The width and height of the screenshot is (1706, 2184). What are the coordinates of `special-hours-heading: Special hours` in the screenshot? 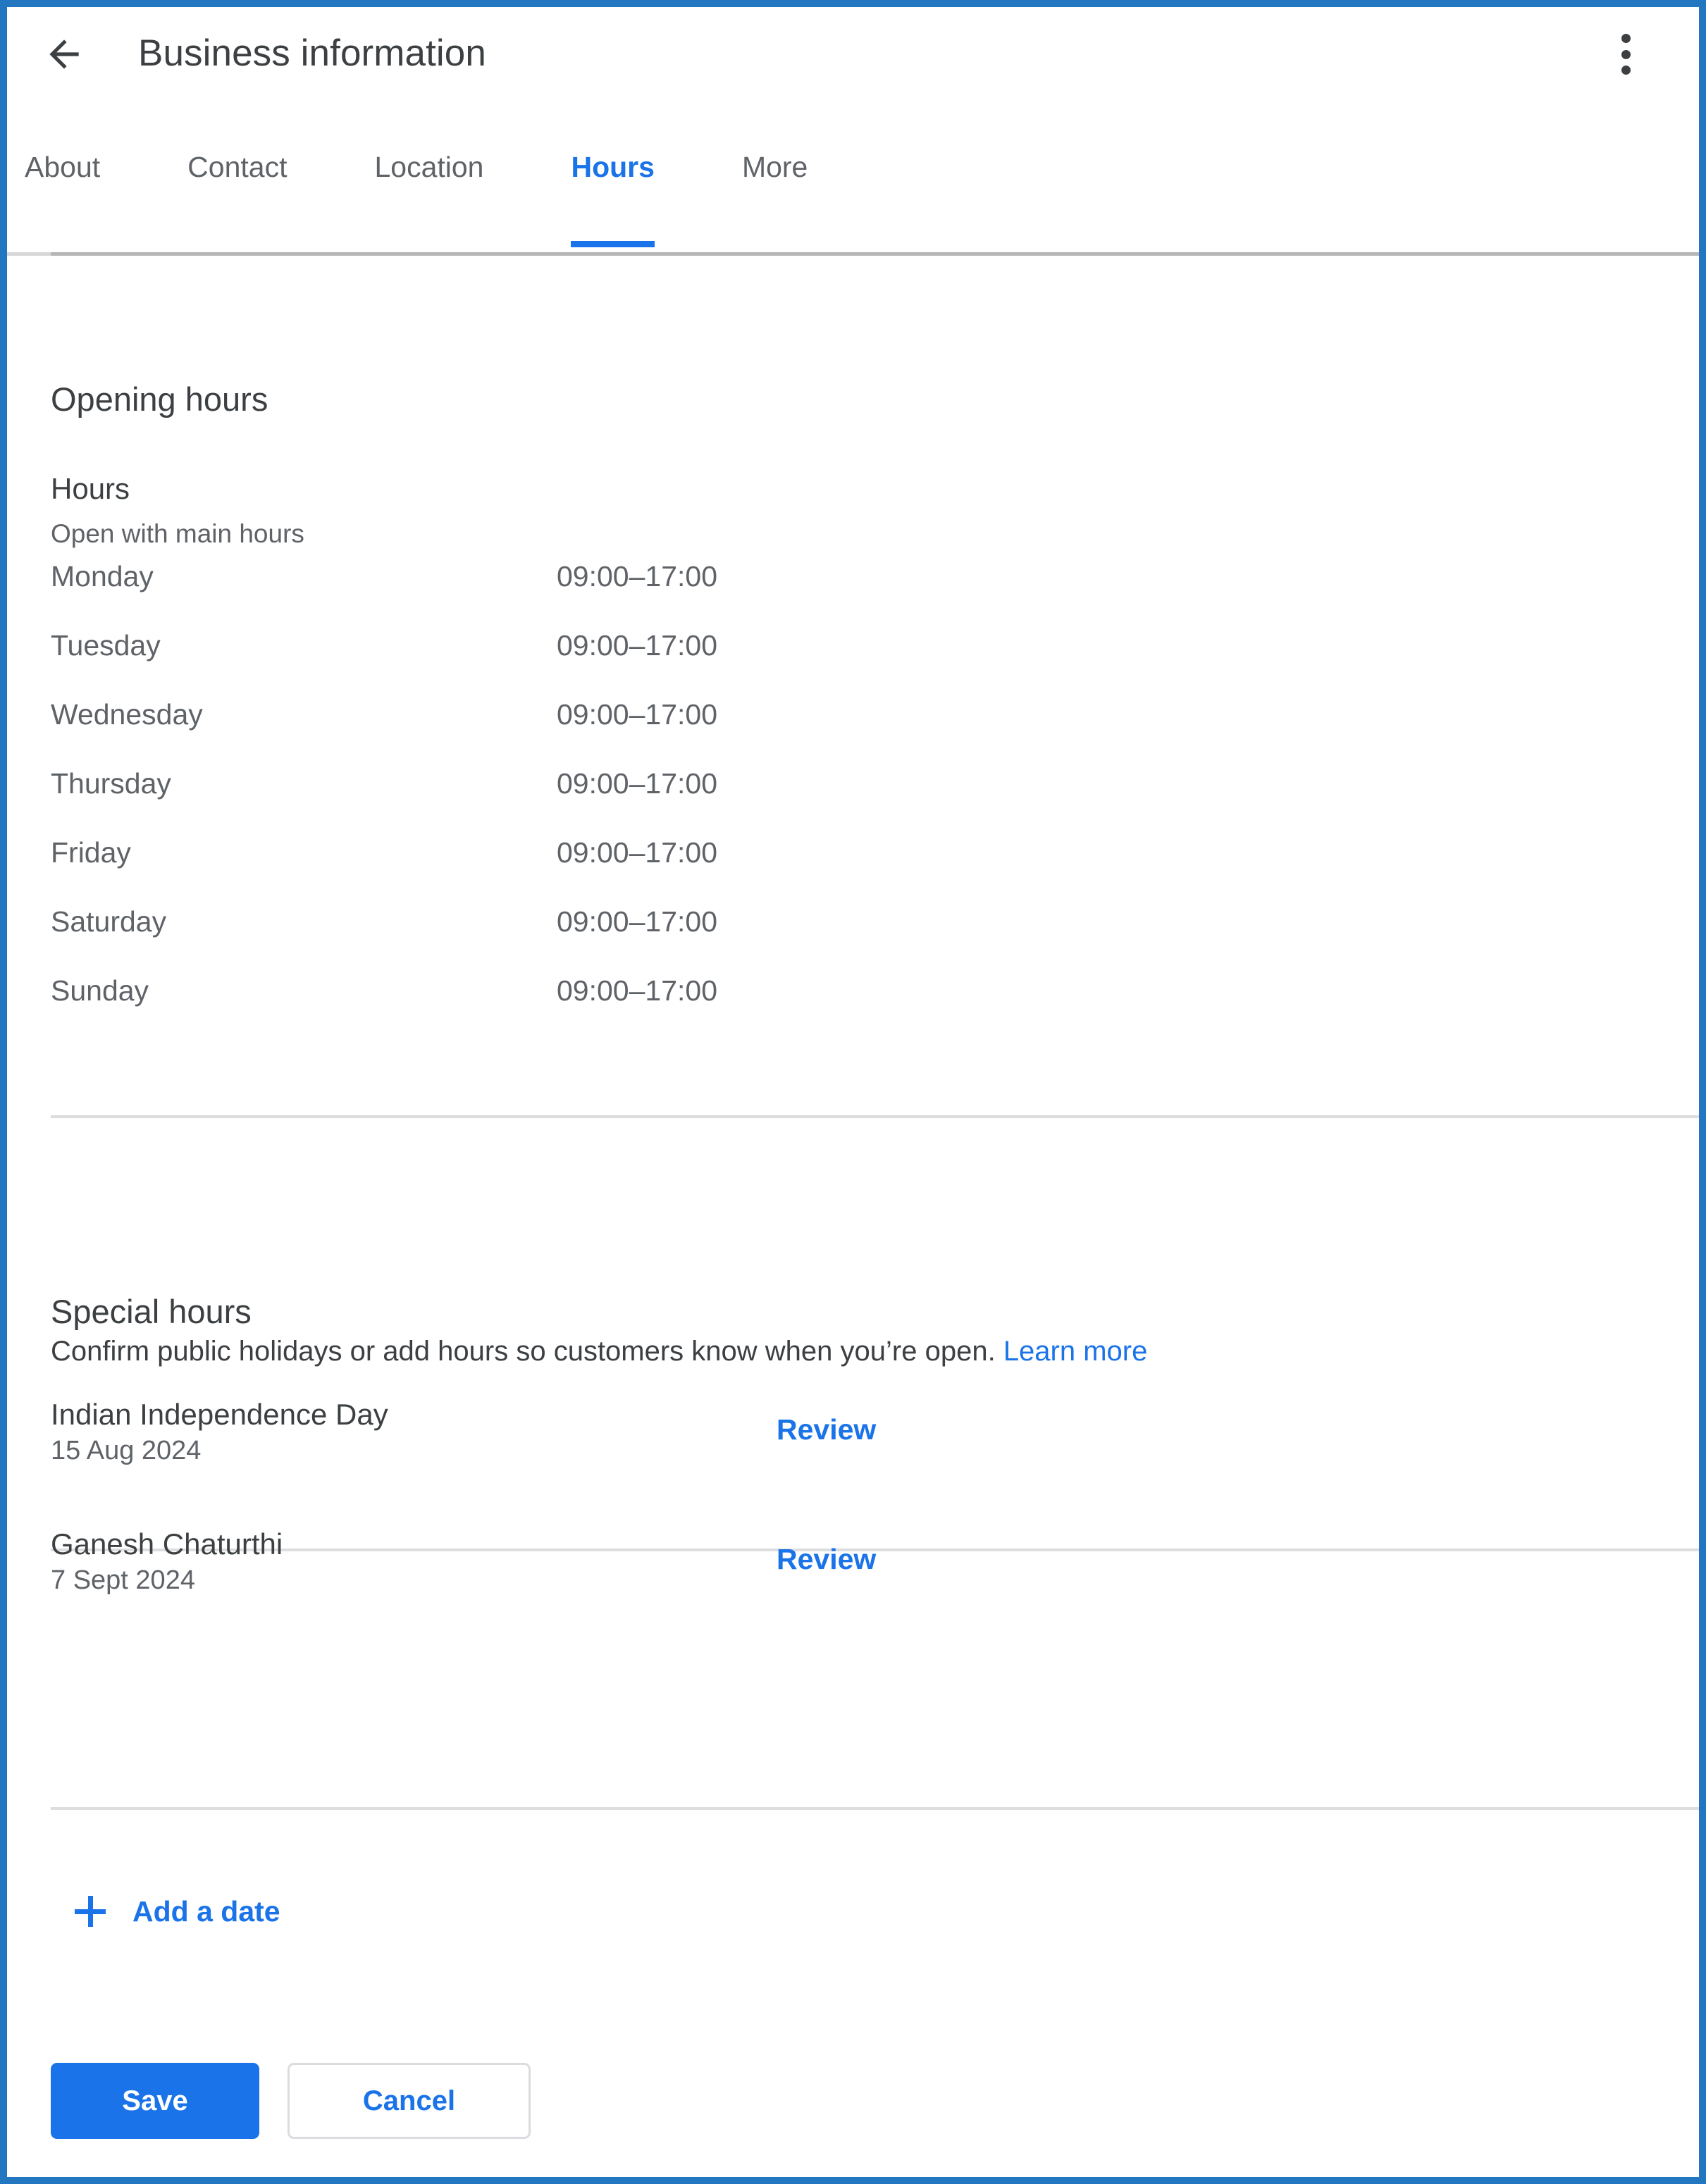 It's located at (151, 1311).